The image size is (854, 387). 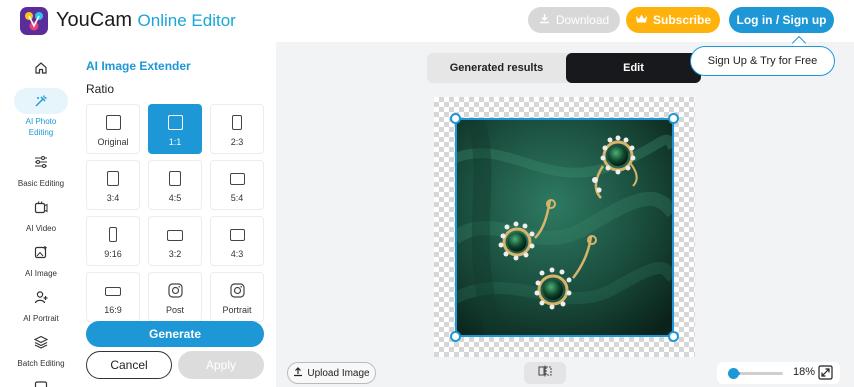 I want to click on tooltip-text: Sign Up & Try for Free, so click(x=762, y=61).